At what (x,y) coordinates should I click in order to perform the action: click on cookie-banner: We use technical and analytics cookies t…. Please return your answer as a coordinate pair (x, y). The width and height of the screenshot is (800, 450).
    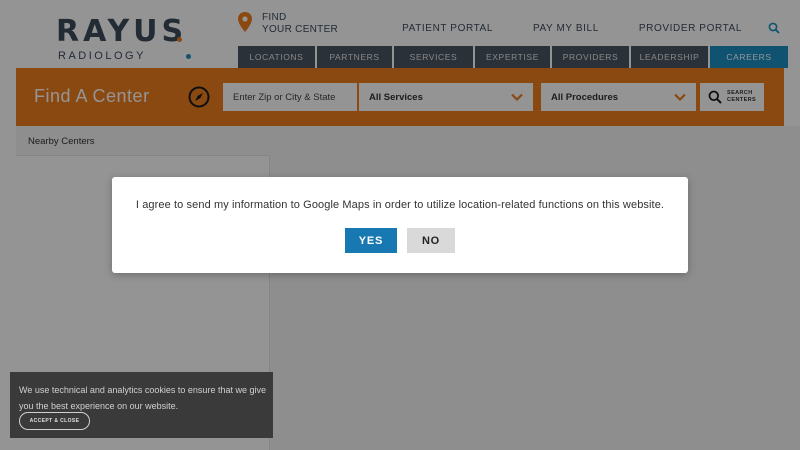
    Looking at the image, I should click on (141, 405).